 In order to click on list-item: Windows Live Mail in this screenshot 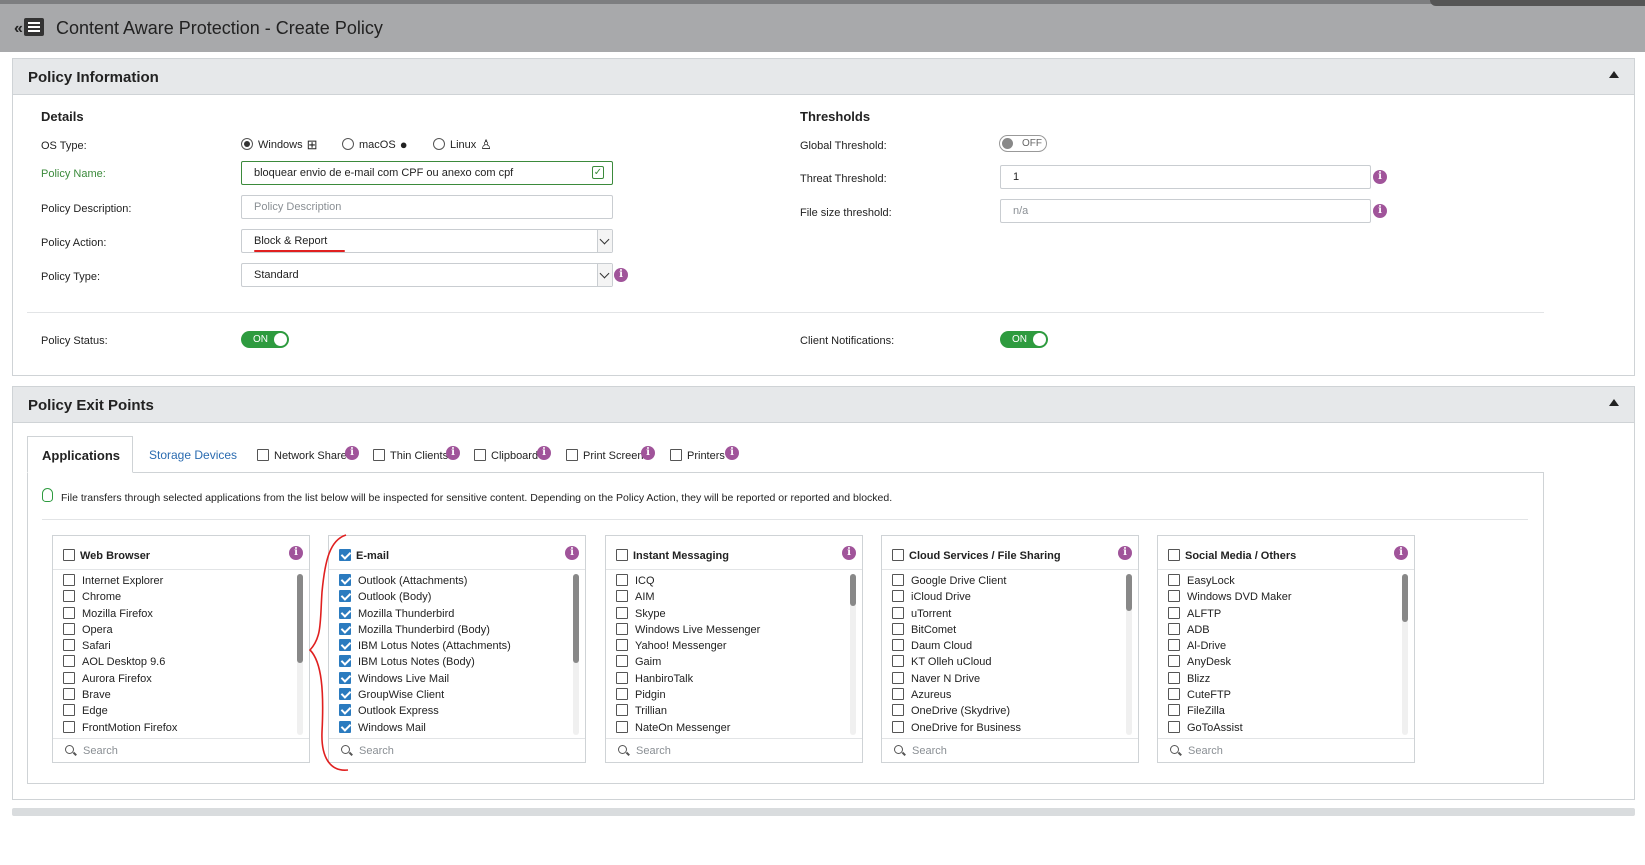, I will do `click(457, 679)`.